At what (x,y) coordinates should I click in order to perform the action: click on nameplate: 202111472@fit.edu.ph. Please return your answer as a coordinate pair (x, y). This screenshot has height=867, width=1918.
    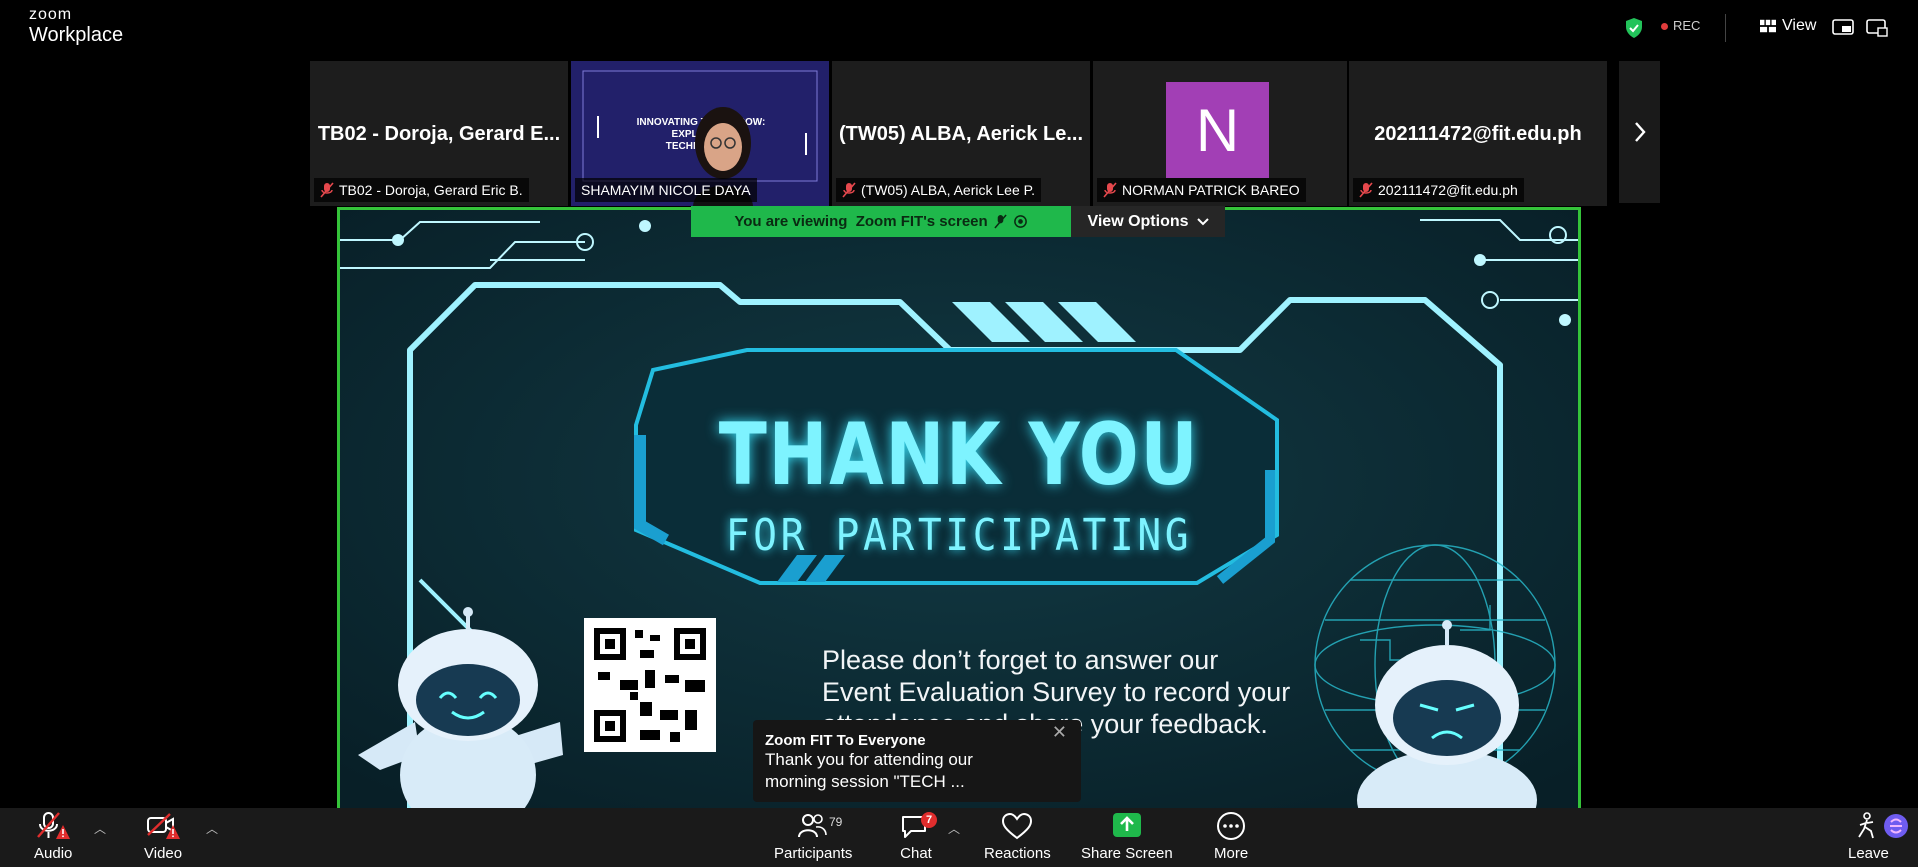
    Looking at the image, I should click on (1438, 190).